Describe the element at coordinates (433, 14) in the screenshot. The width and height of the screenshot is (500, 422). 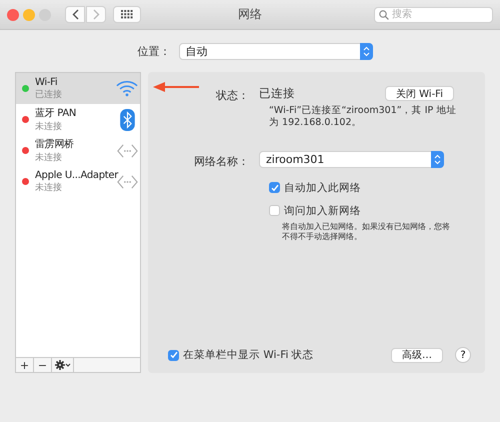
I see `search-field: 搜索` at that location.